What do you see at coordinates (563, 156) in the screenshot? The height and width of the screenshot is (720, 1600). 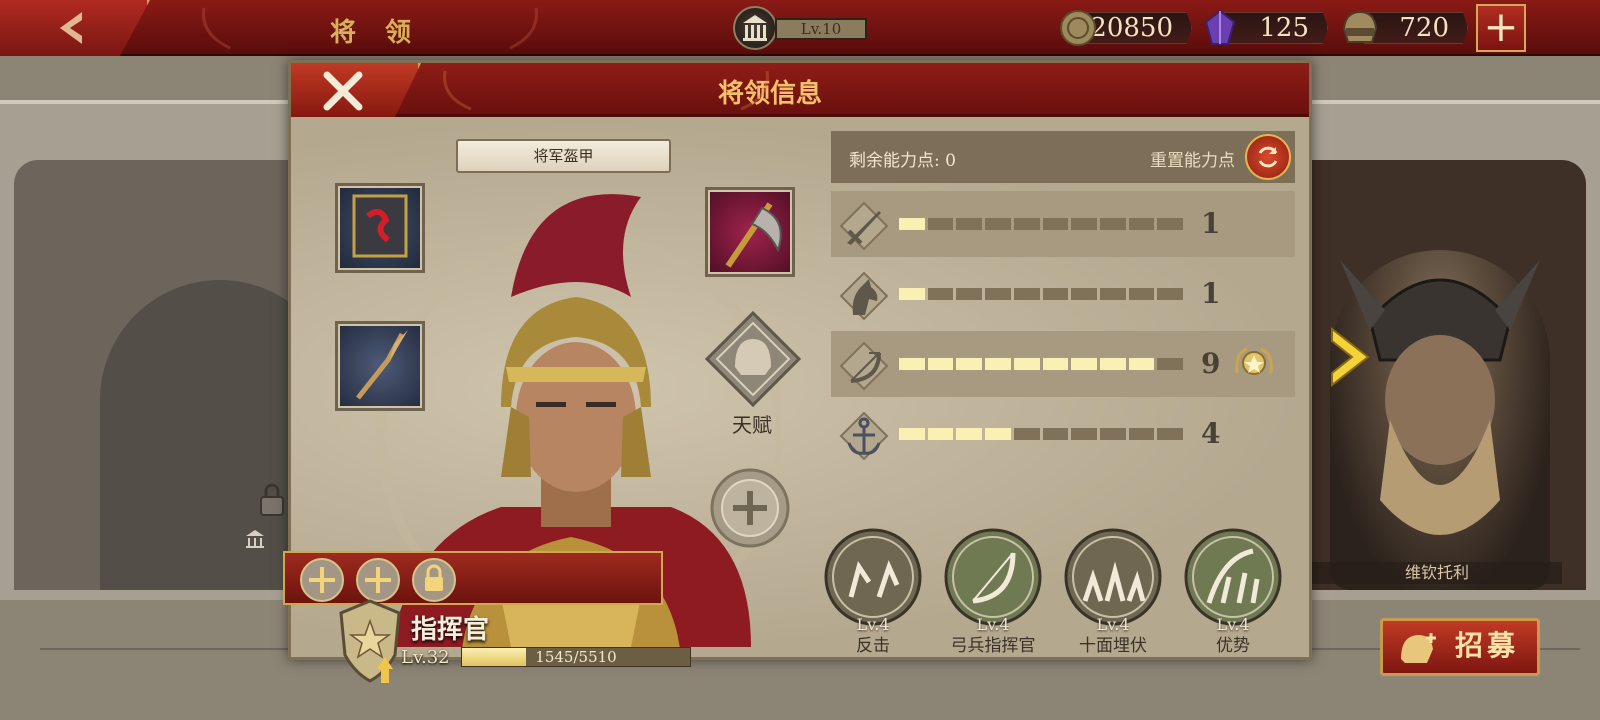 I see `armor-label: 将军盔甲` at bounding box center [563, 156].